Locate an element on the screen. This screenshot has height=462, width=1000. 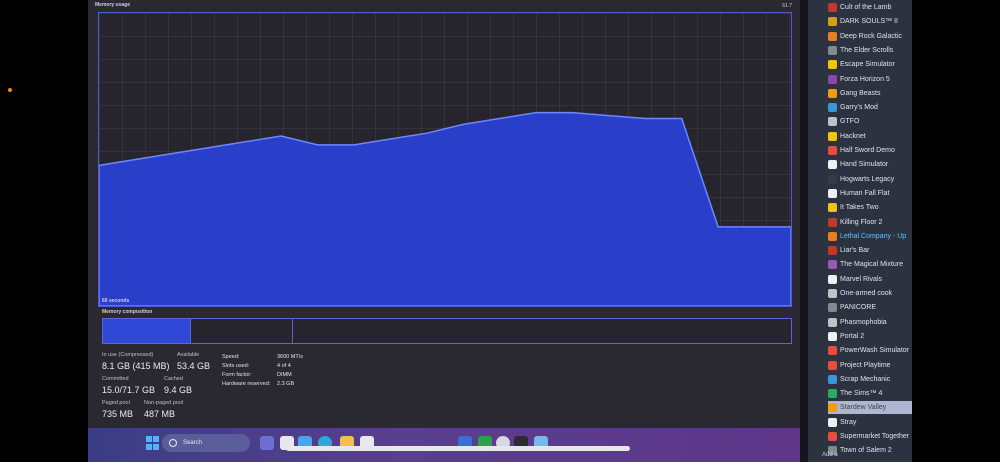
library-game-item: One-armed cook is located at coordinates (870, 293).